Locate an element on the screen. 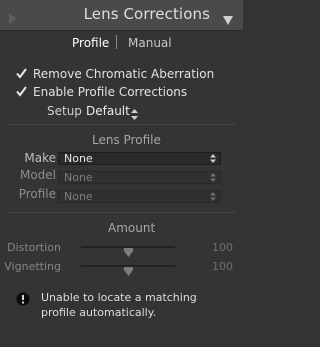  panel-header: Lens Corrections is located at coordinates (121, 15).